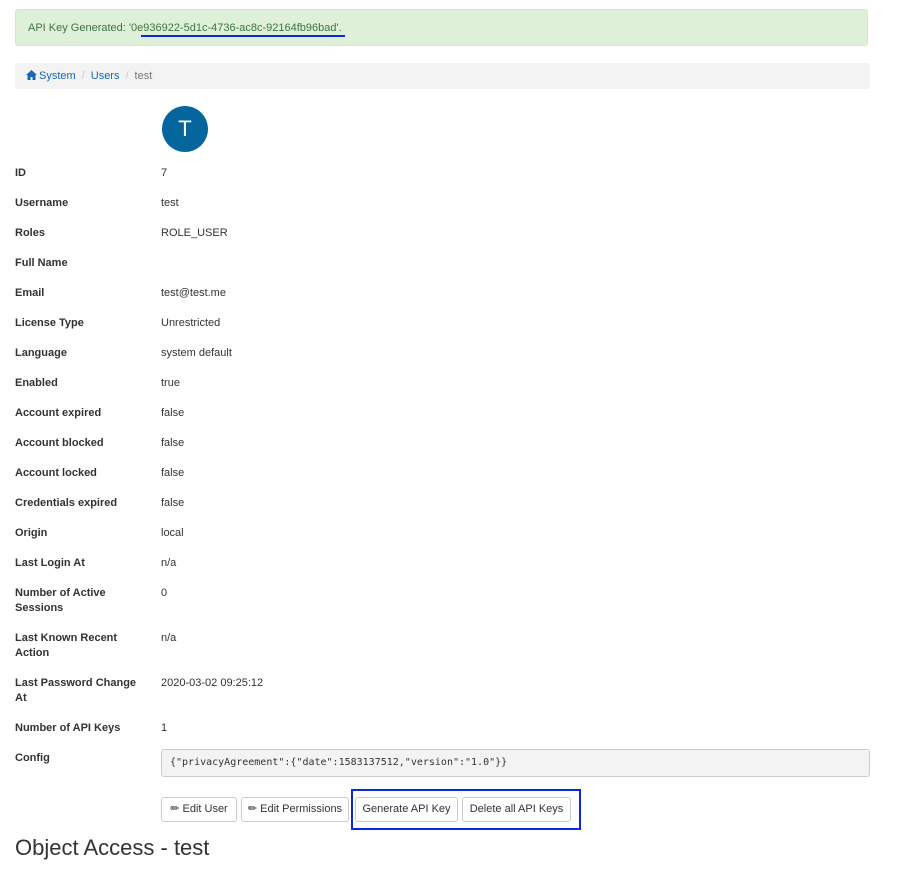 The image size is (912, 876). Describe the element at coordinates (194, 233) in the screenshot. I see `detail-value: ROLE_USER` at that location.